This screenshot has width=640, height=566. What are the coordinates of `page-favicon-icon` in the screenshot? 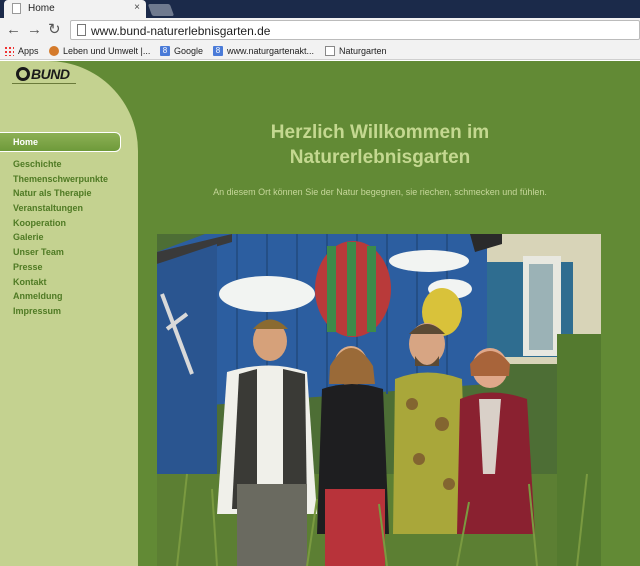 It's located at (16, 8).